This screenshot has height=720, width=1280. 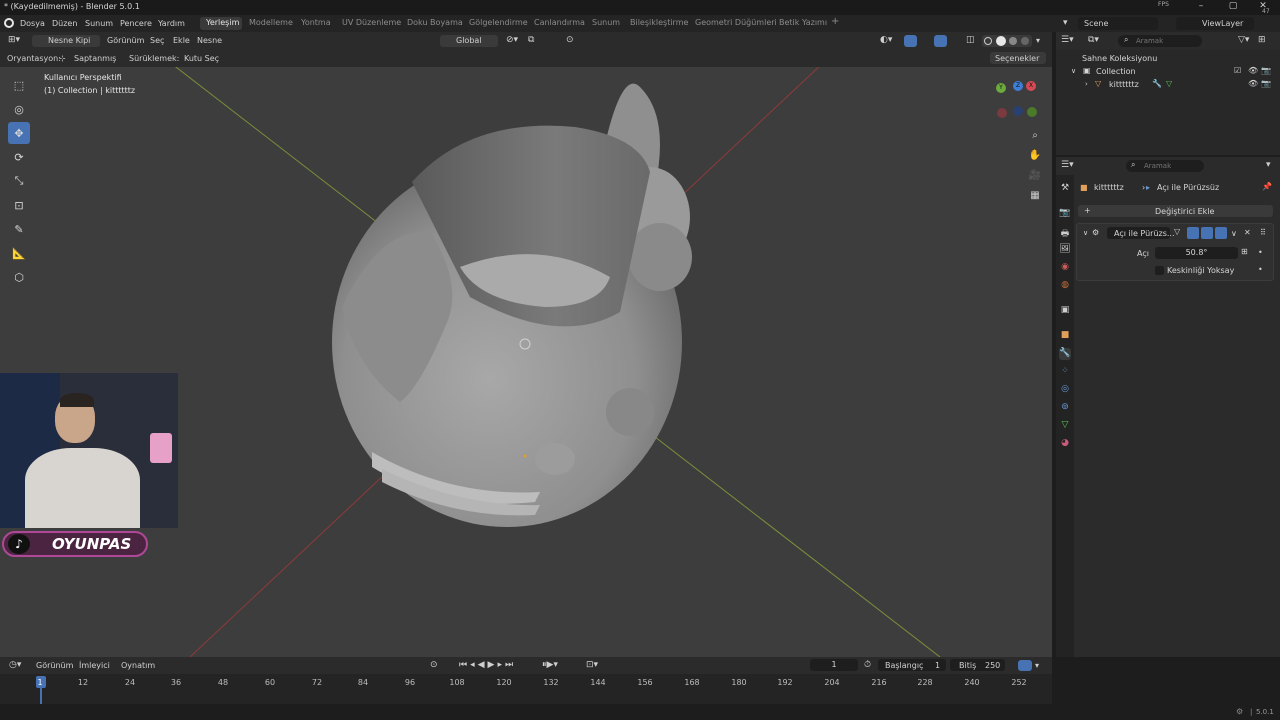 What do you see at coordinates (970, 40) in the screenshot?
I see `xray-icon: ◫` at bounding box center [970, 40].